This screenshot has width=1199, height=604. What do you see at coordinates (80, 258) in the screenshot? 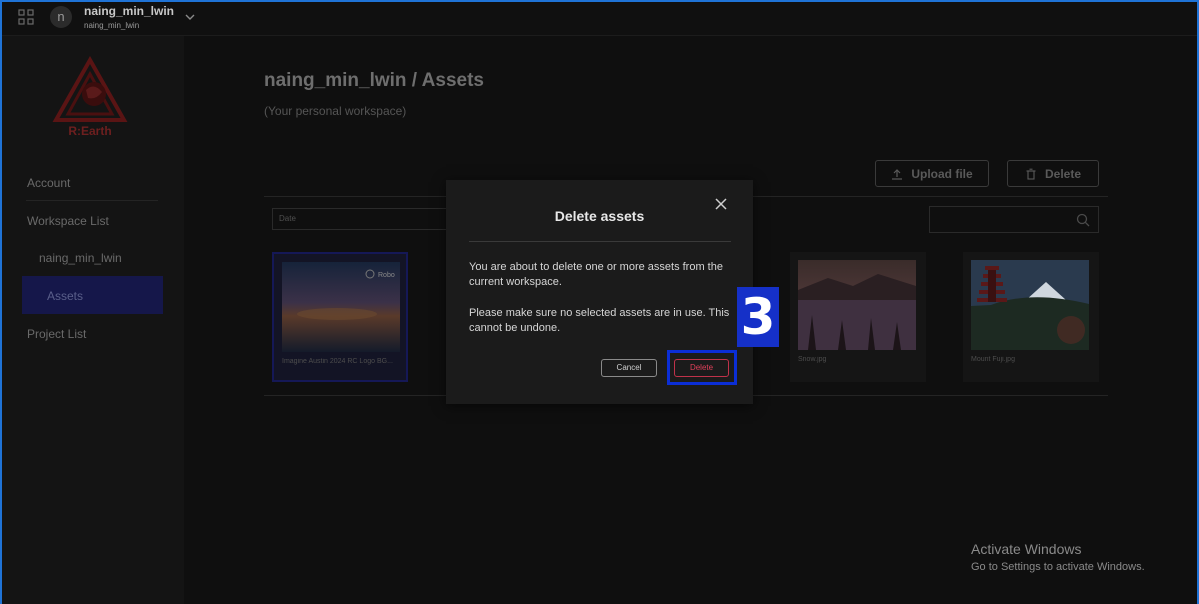
I see `sidebar-item-workspace: naing_min_lwin` at bounding box center [80, 258].